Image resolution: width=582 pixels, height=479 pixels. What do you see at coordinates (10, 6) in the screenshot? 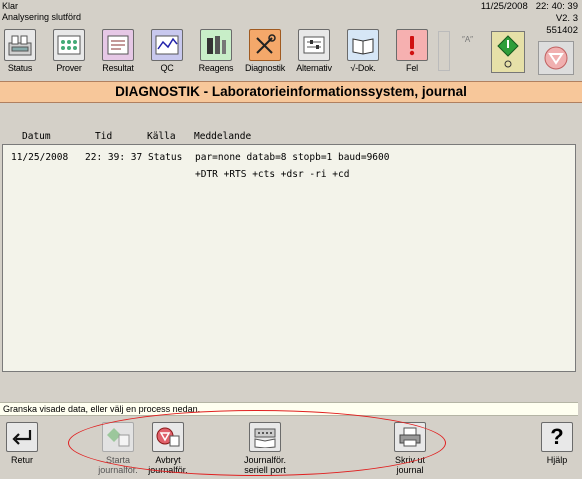
I see `status-text: Klar` at bounding box center [10, 6].